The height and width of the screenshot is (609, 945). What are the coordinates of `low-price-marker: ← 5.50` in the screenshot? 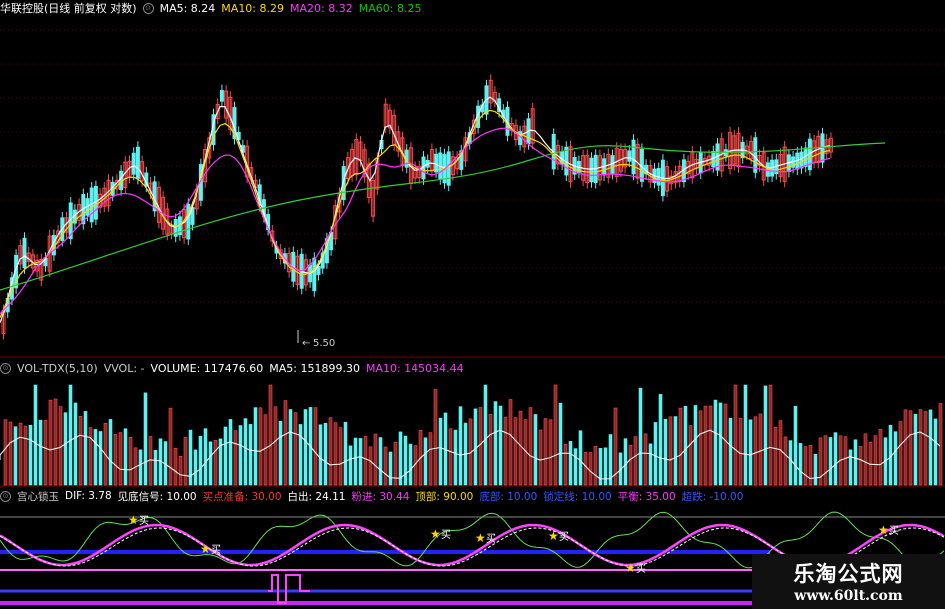 It's located at (316, 339).